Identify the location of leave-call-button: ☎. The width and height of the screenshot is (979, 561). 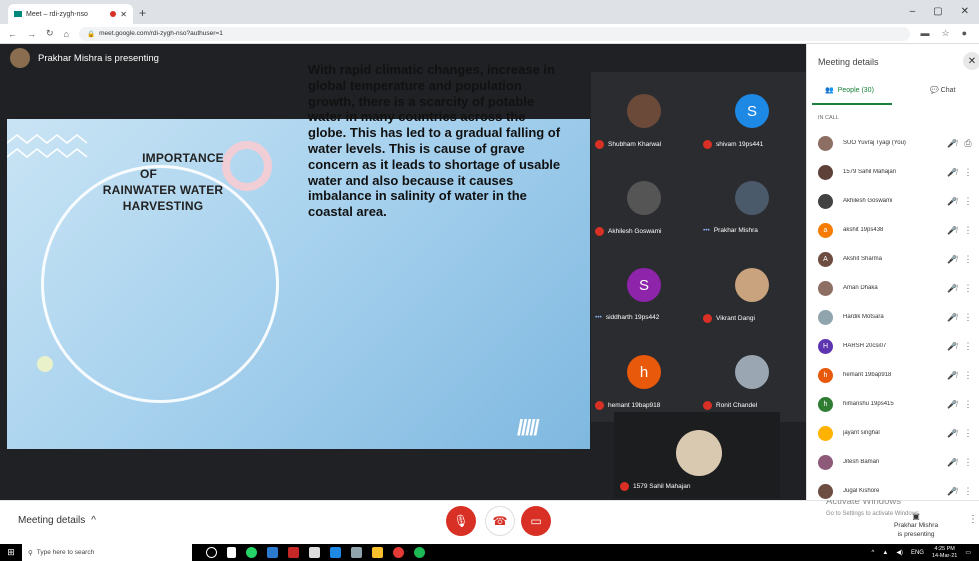
(500, 521).